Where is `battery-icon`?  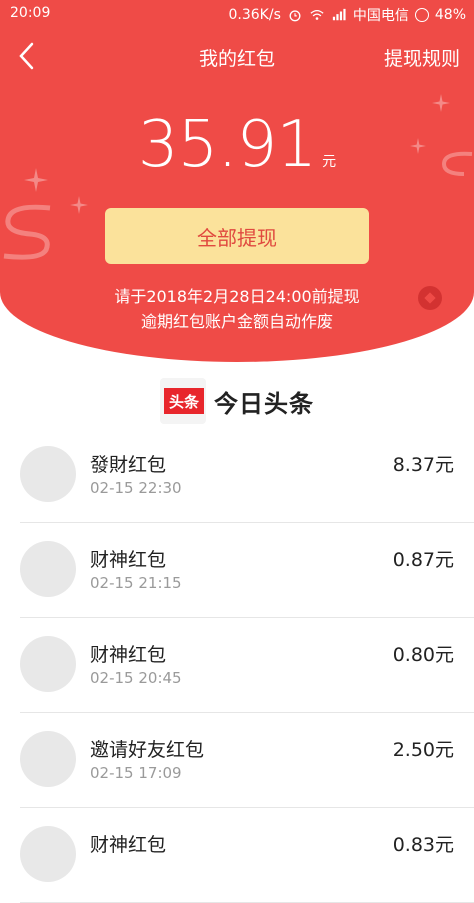
battery-icon is located at coordinates (421, 15).